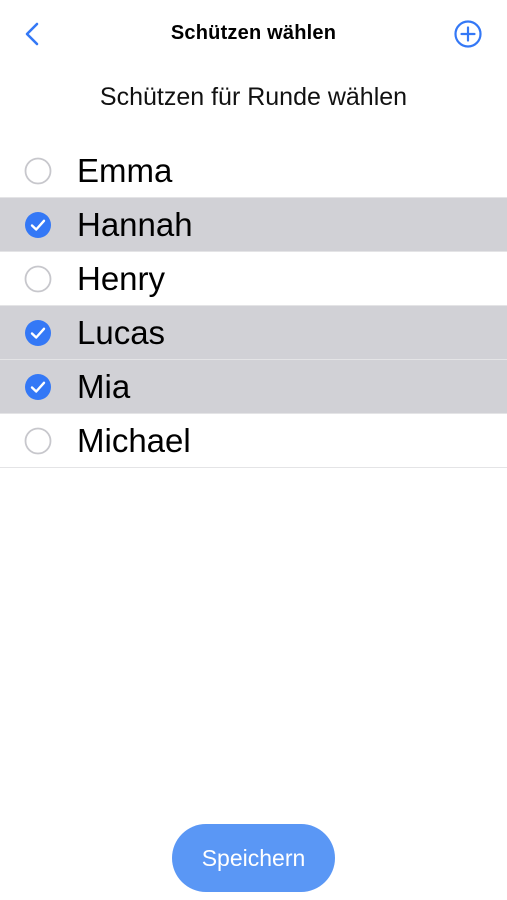  I want to click on plus-circle-icon, so click(468, 36).